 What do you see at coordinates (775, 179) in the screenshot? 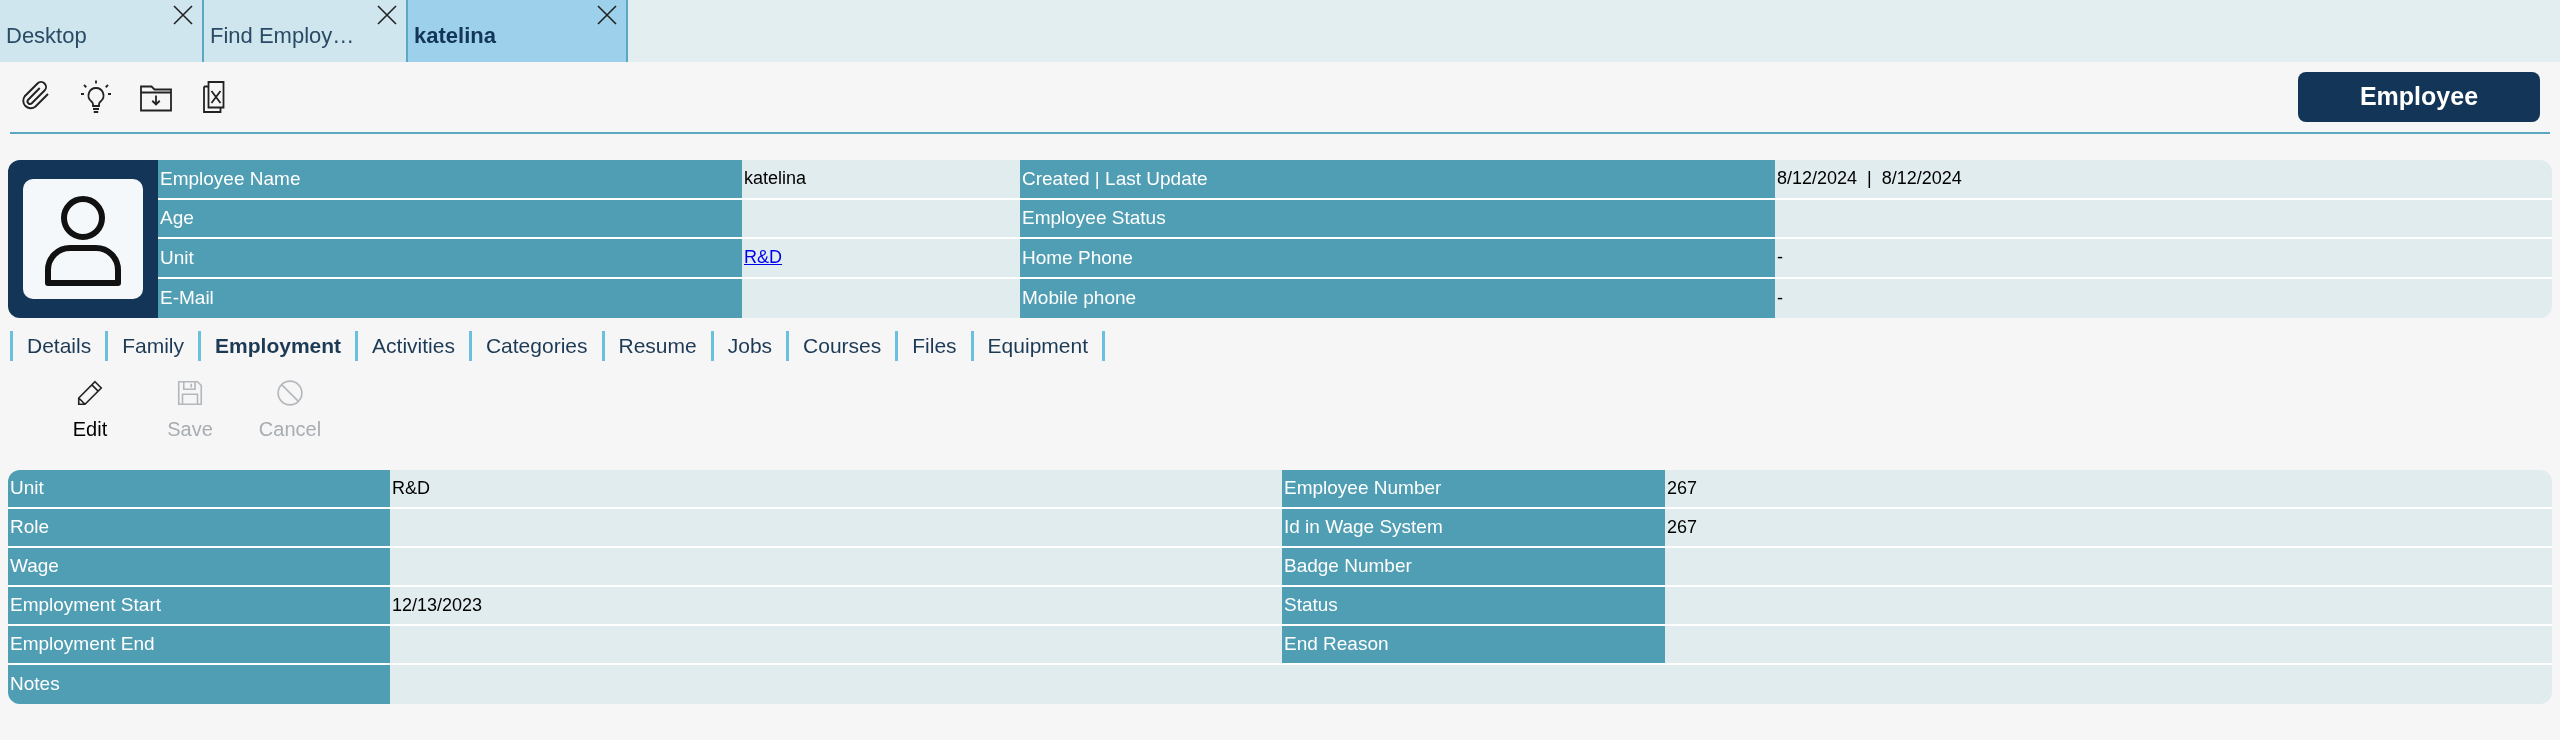
I see `field-value: katelina` at bounding box center [775, 179].